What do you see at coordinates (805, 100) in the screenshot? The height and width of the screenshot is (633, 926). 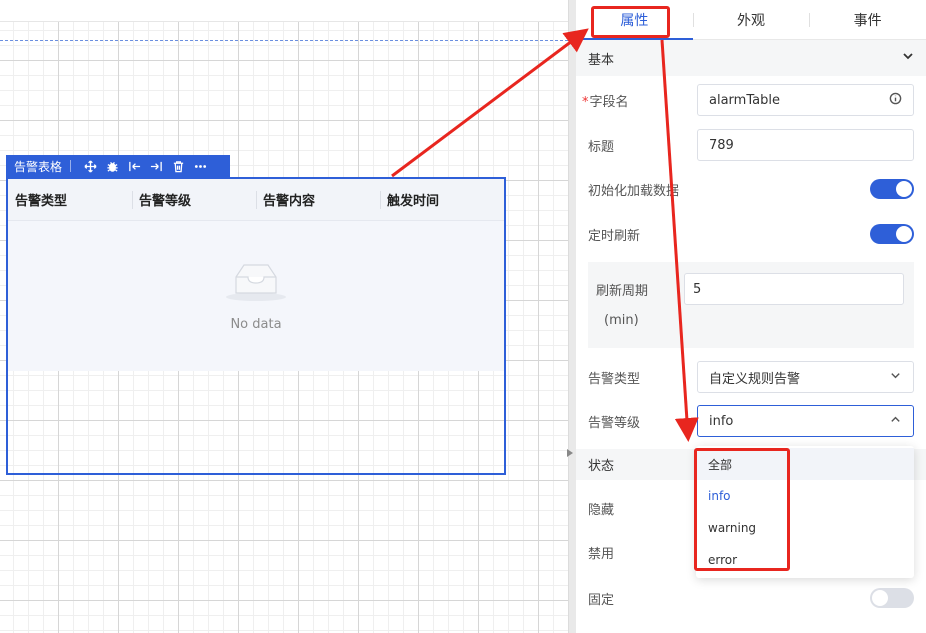 I see `field-name-input: alarmTable` at bounding box center [805, 100].